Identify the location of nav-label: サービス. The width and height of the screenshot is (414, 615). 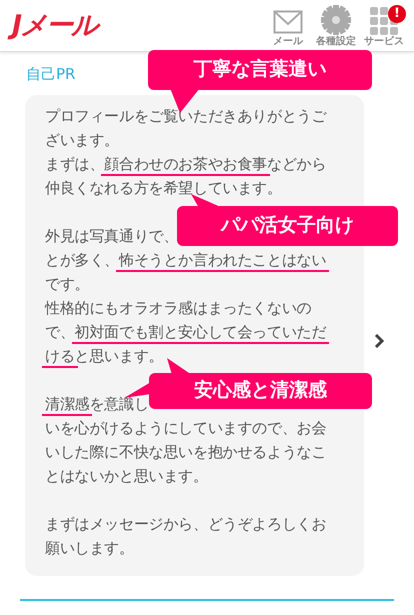
(384, 41).